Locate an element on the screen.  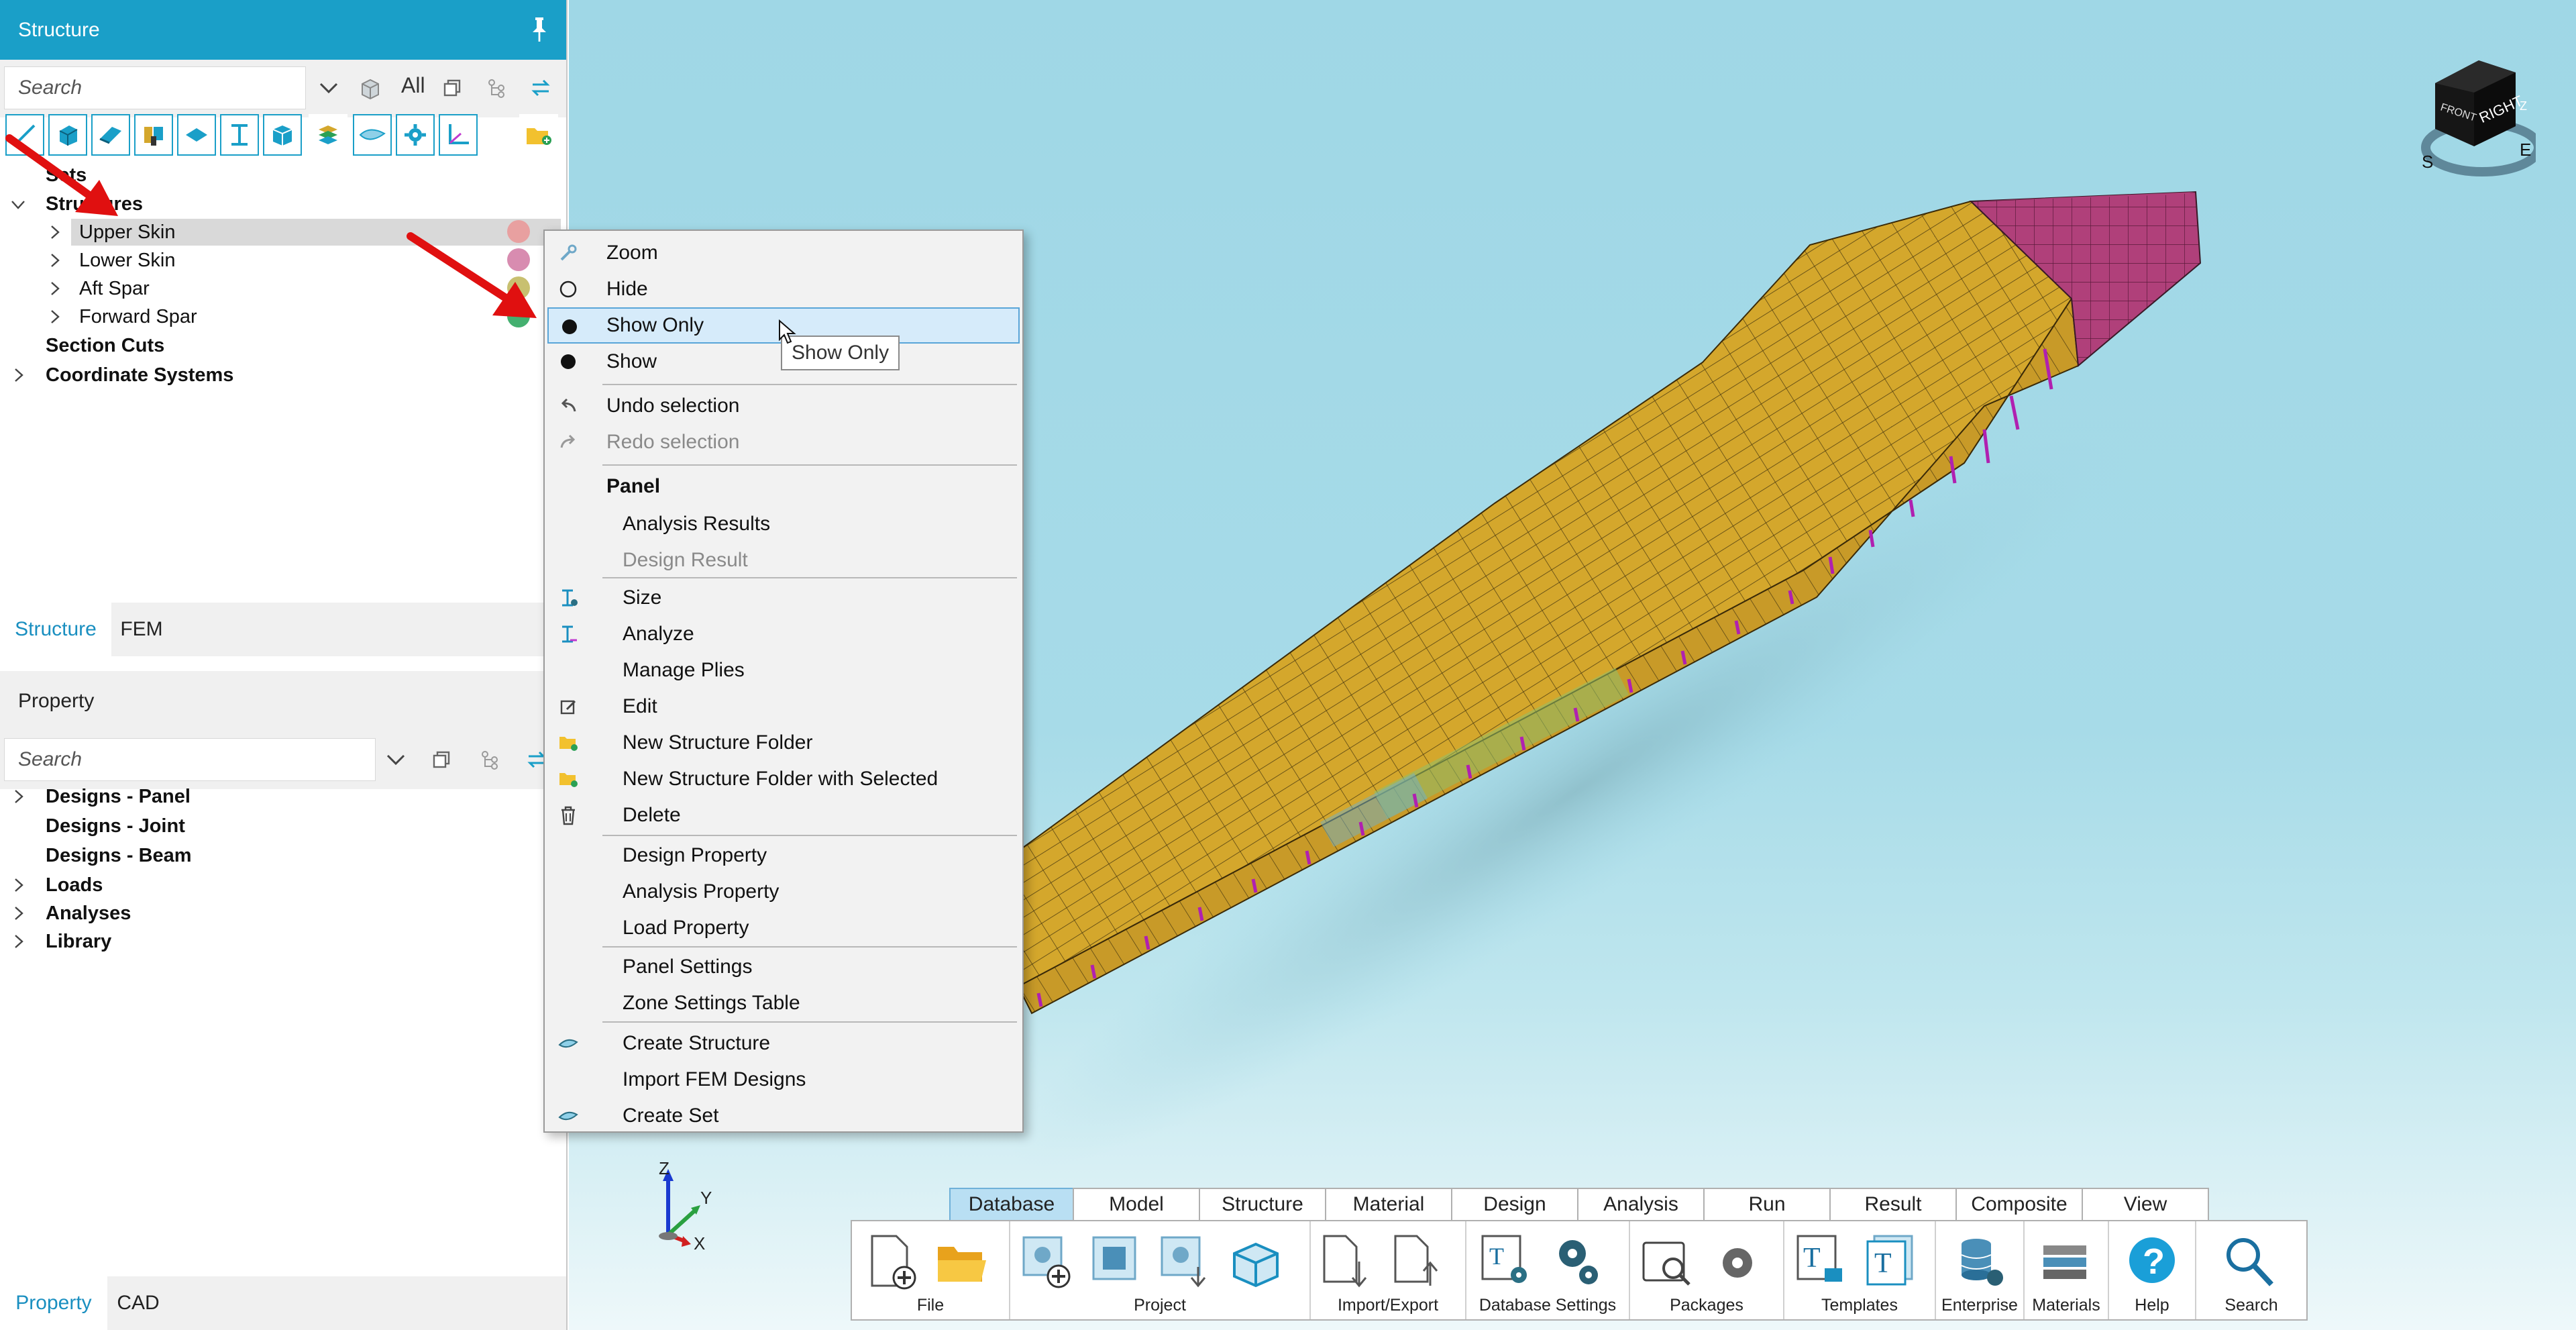
menu-item-edit: Edit is located at coordinates (783, 706).